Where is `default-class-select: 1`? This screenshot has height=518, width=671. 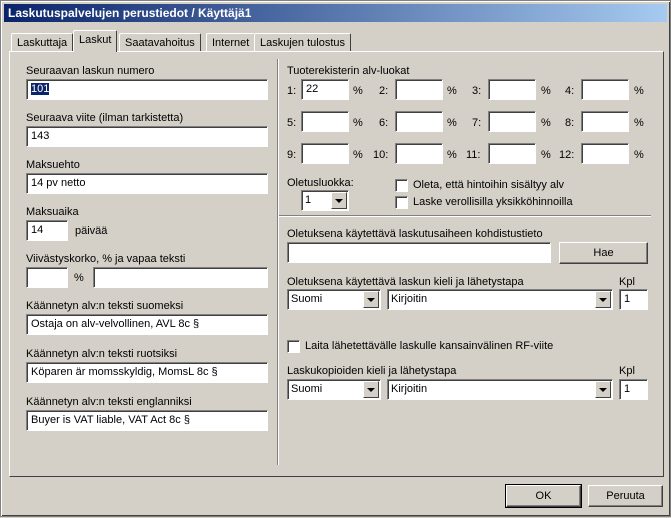
default-class-select: 1 is located at coordinates (325, 200).